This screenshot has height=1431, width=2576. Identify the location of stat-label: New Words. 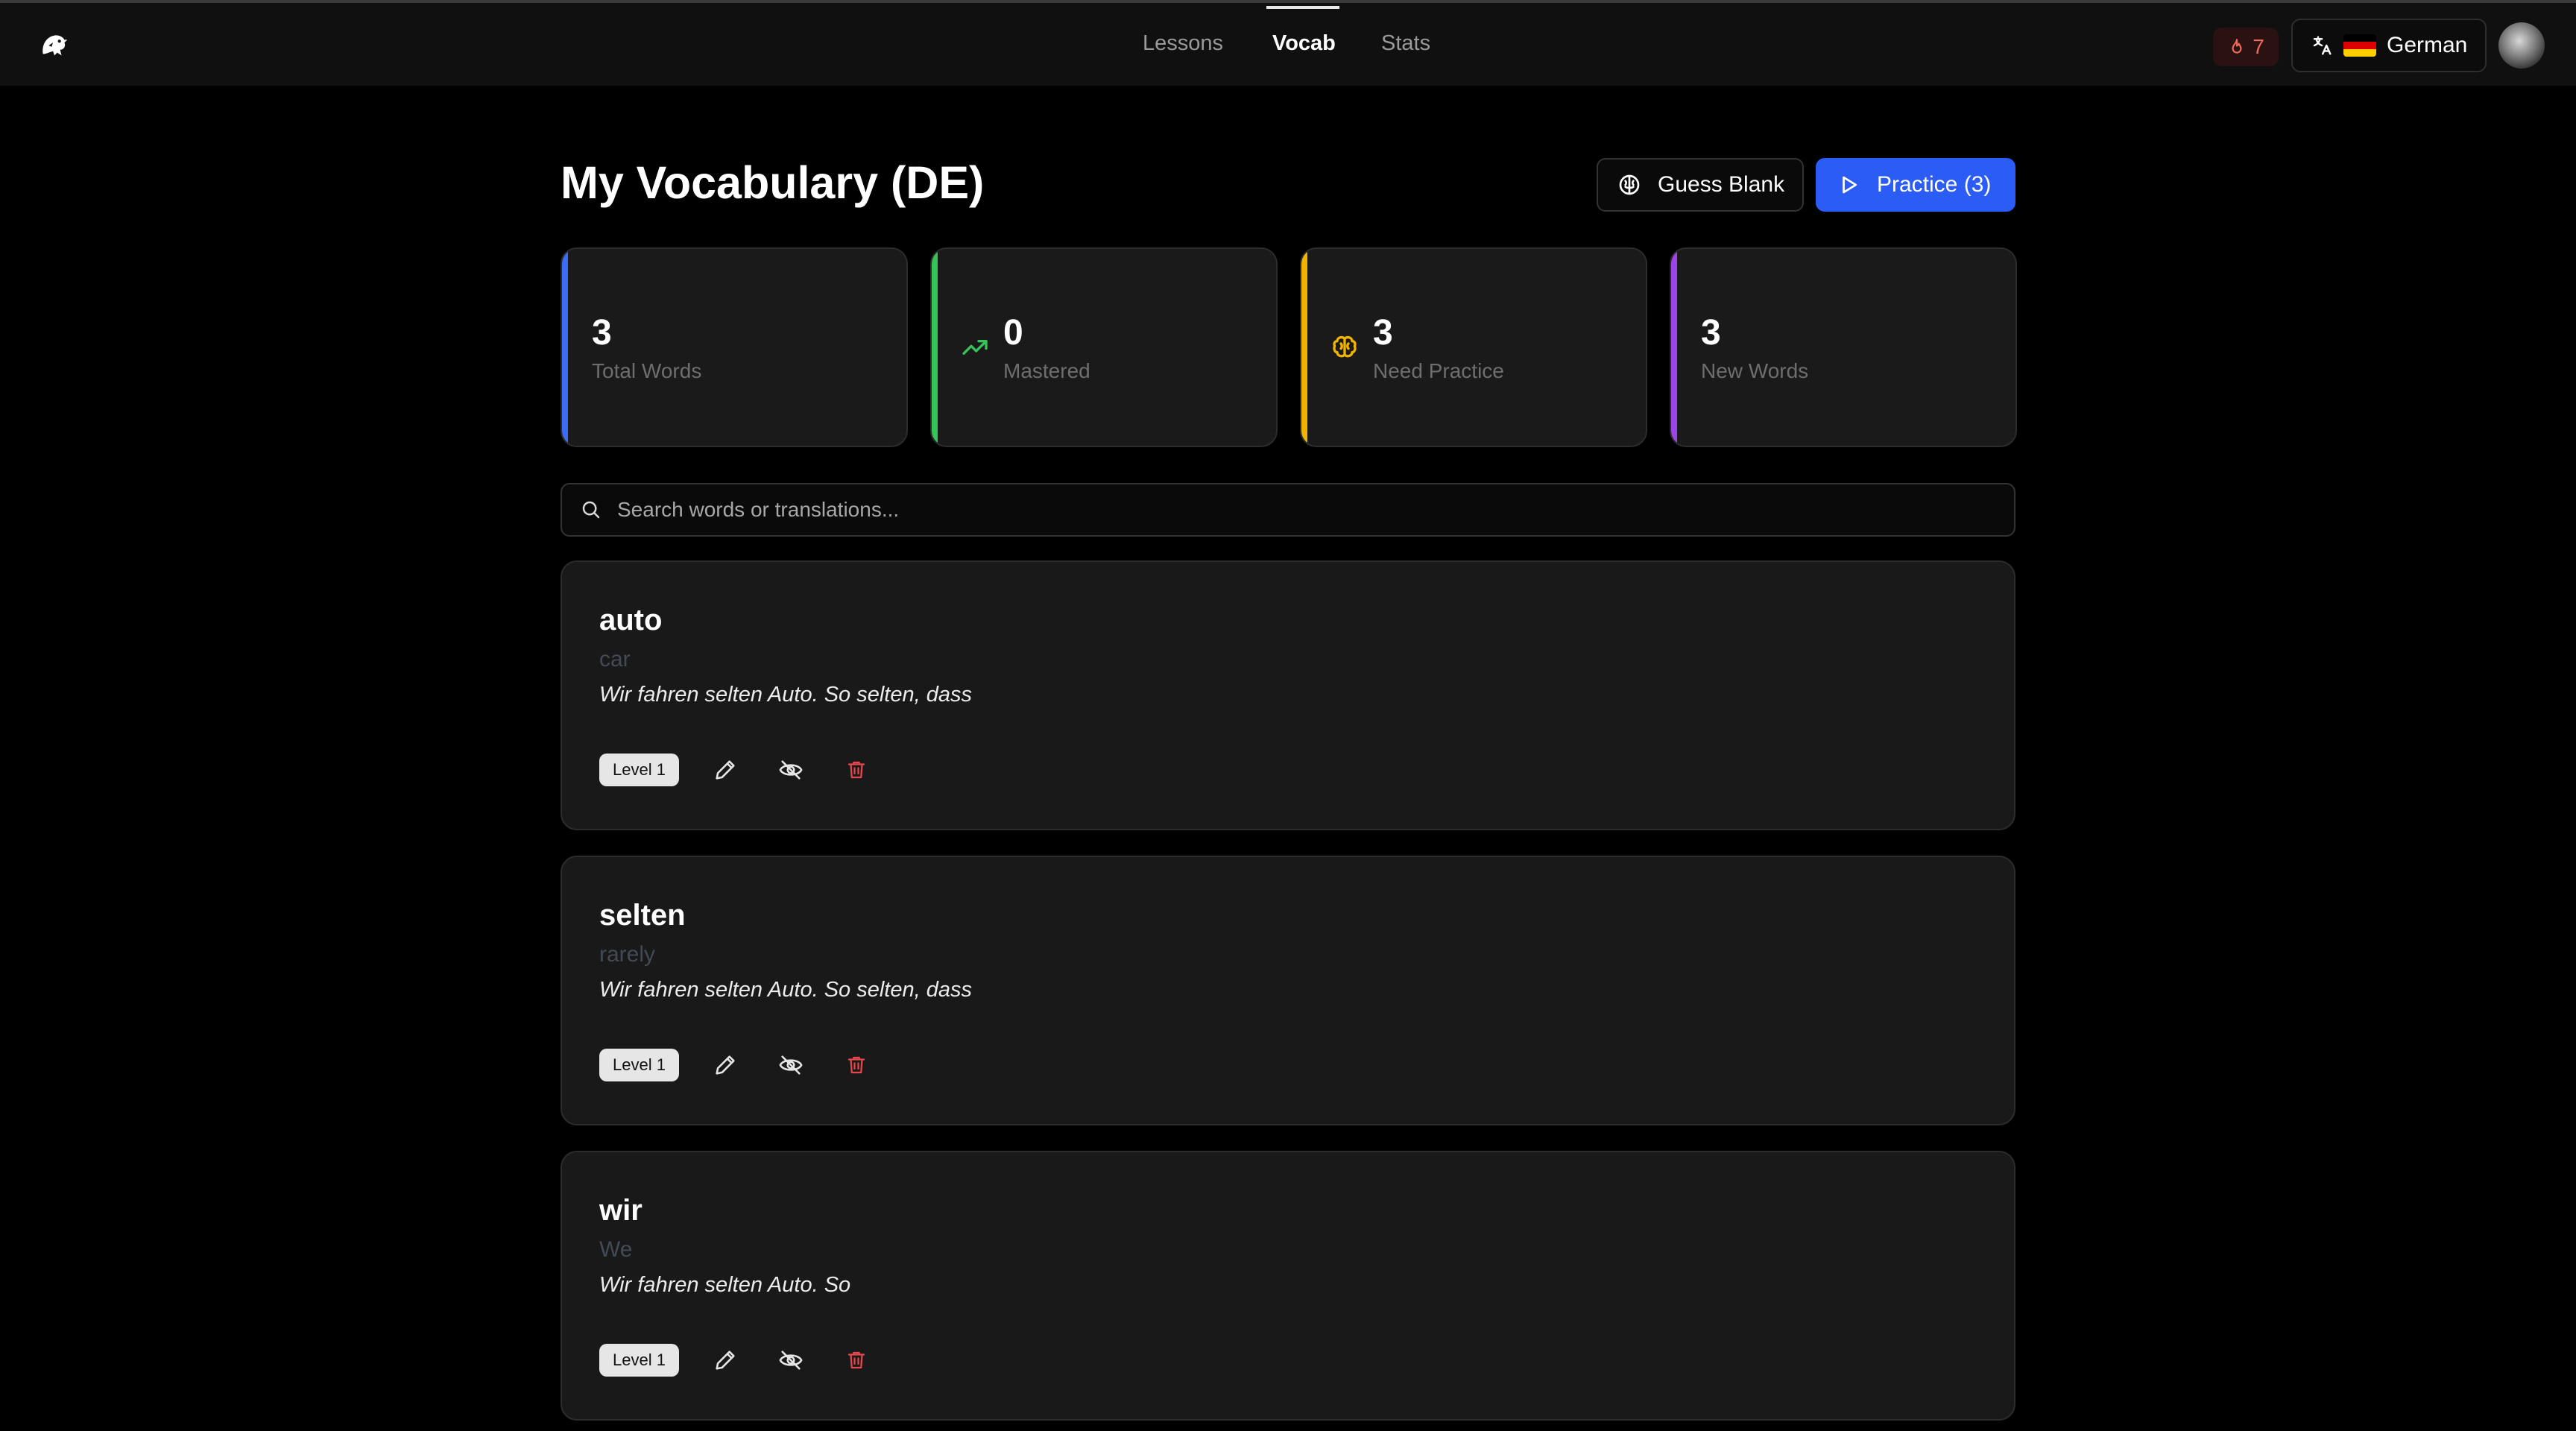
(1755, 371).